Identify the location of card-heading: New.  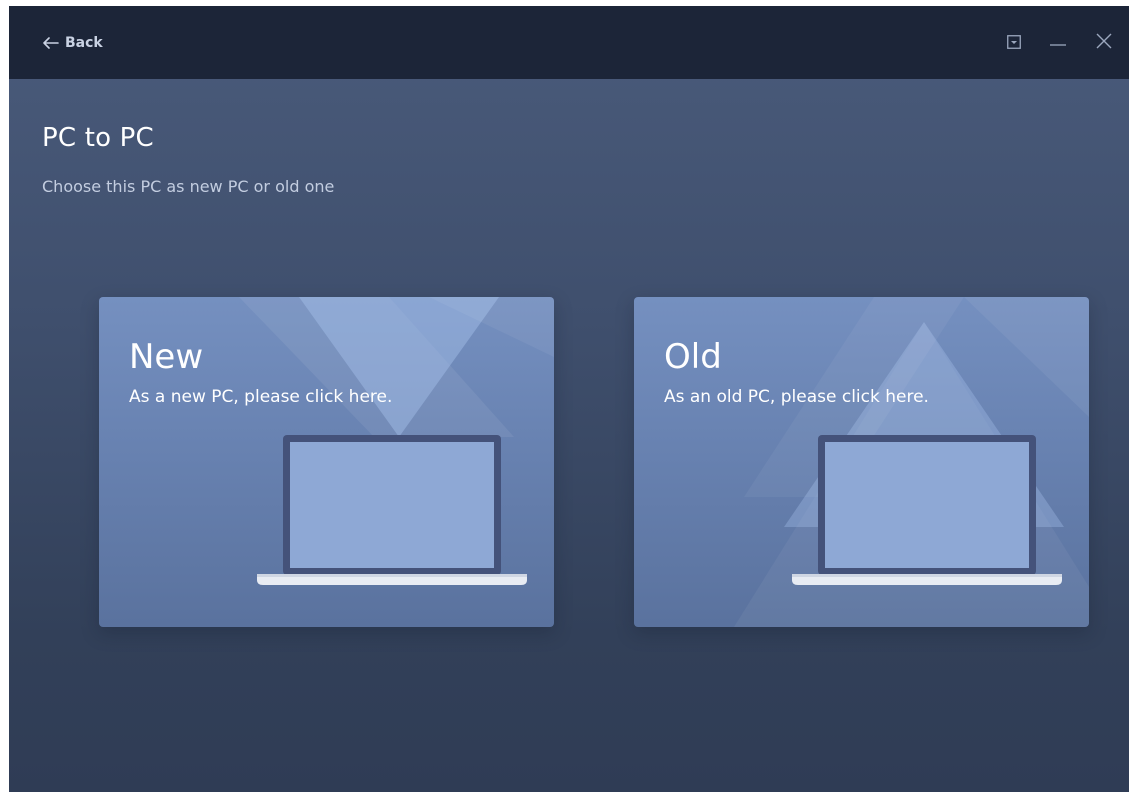
(166, 357).